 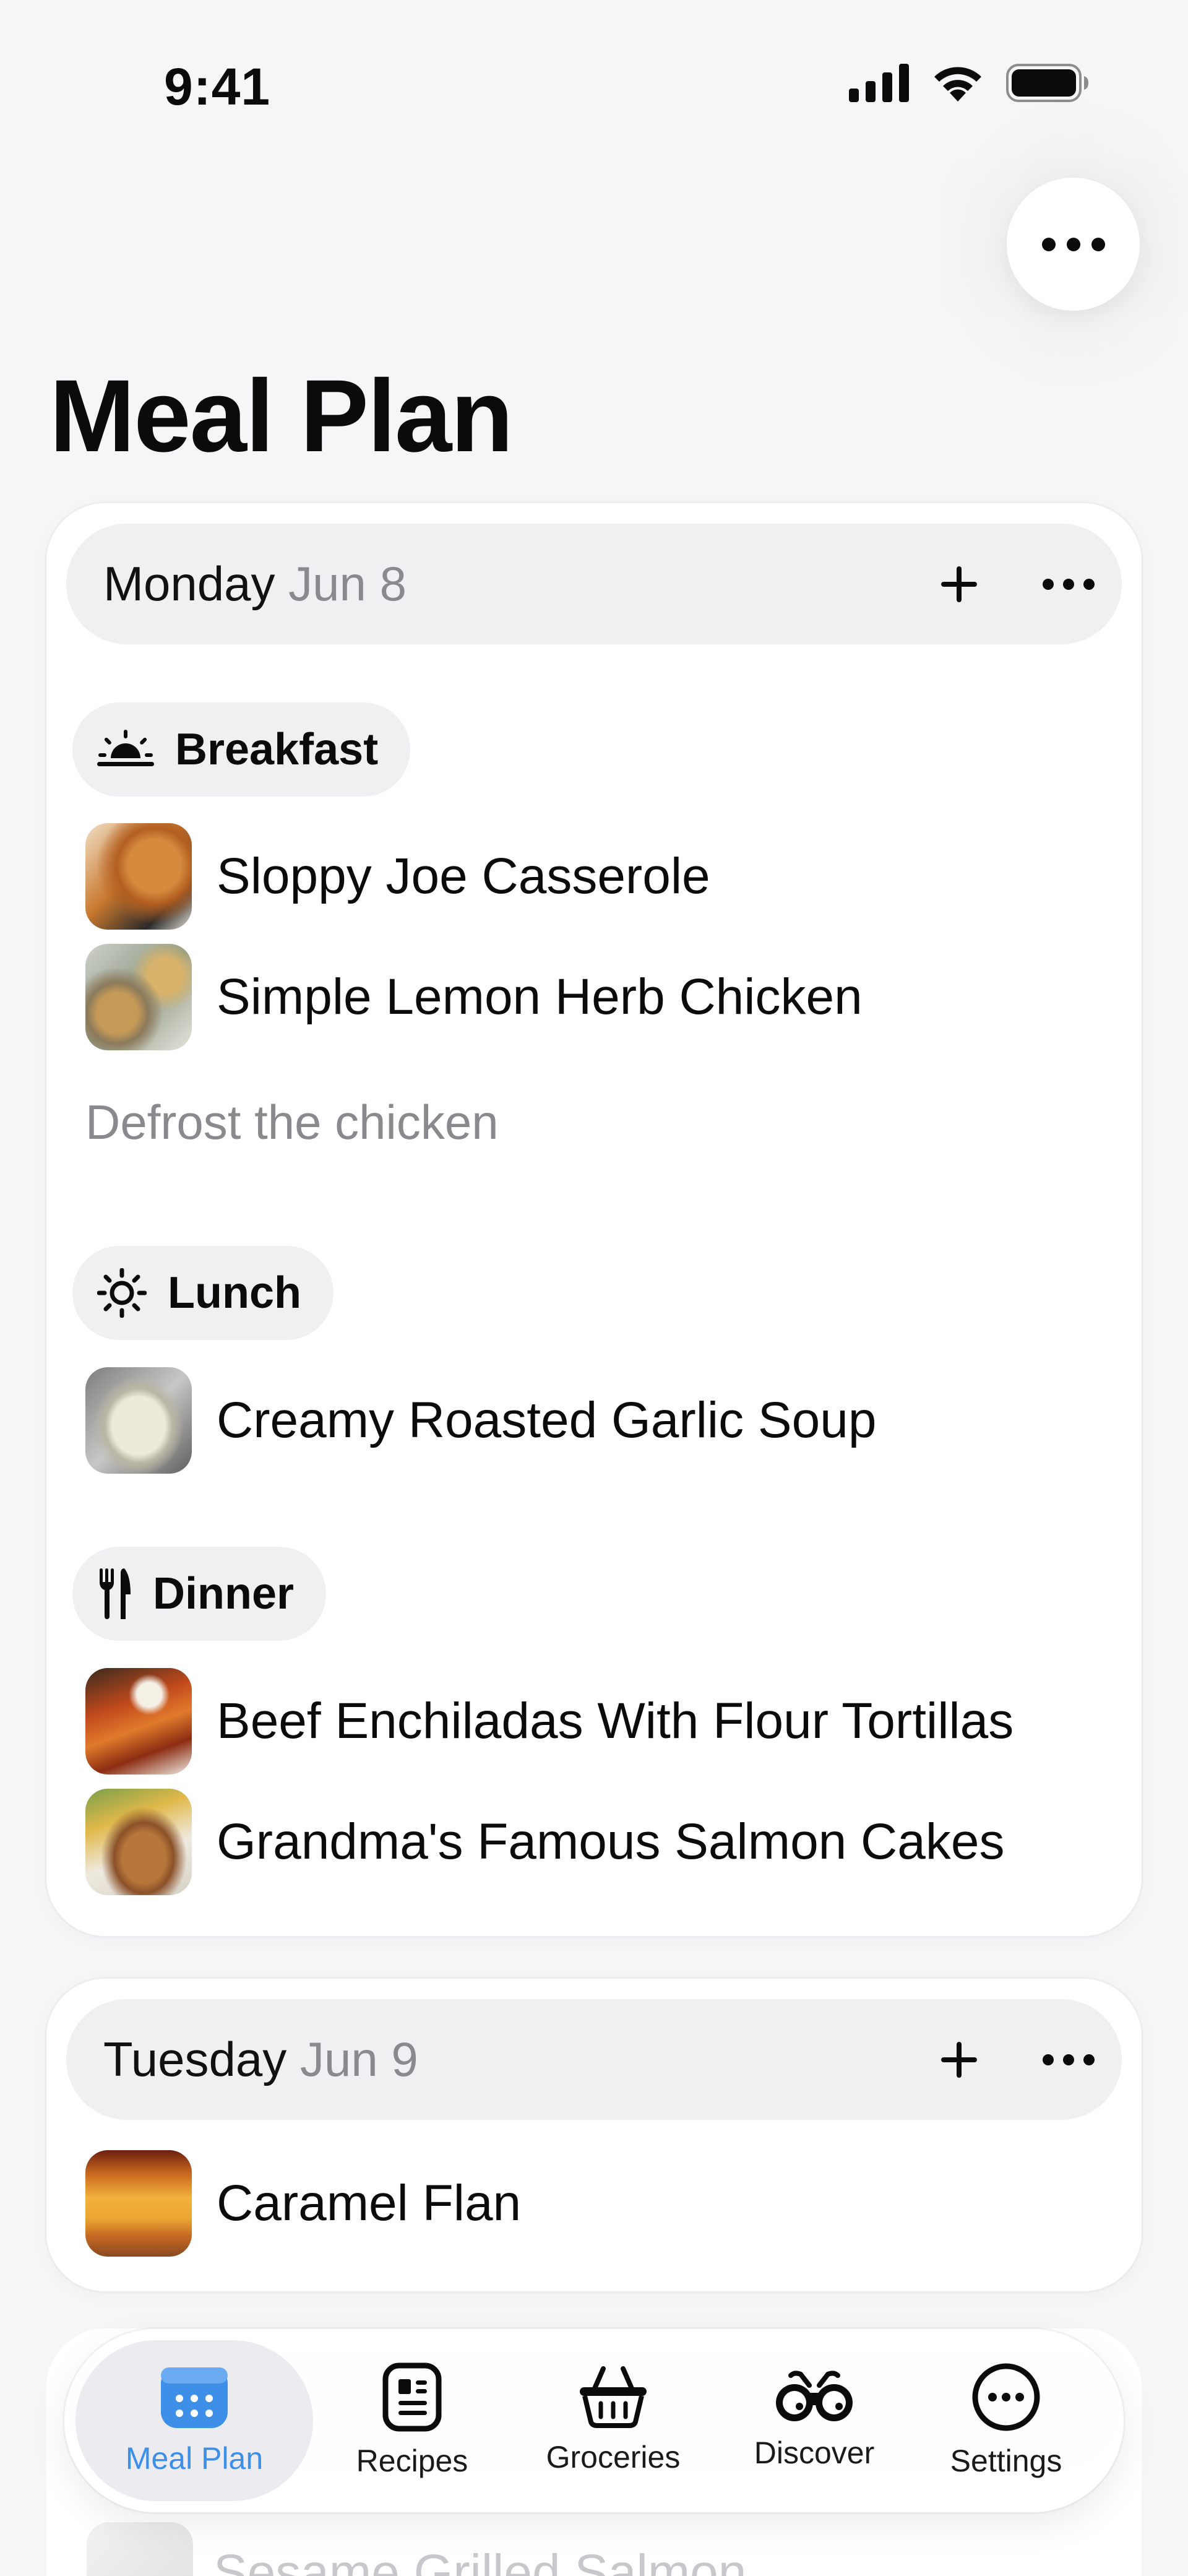 What do you see at coordinates (234, 1293) in the screenshot?
I see `meal-label: Lunch` at bounding box center [234, 1293].